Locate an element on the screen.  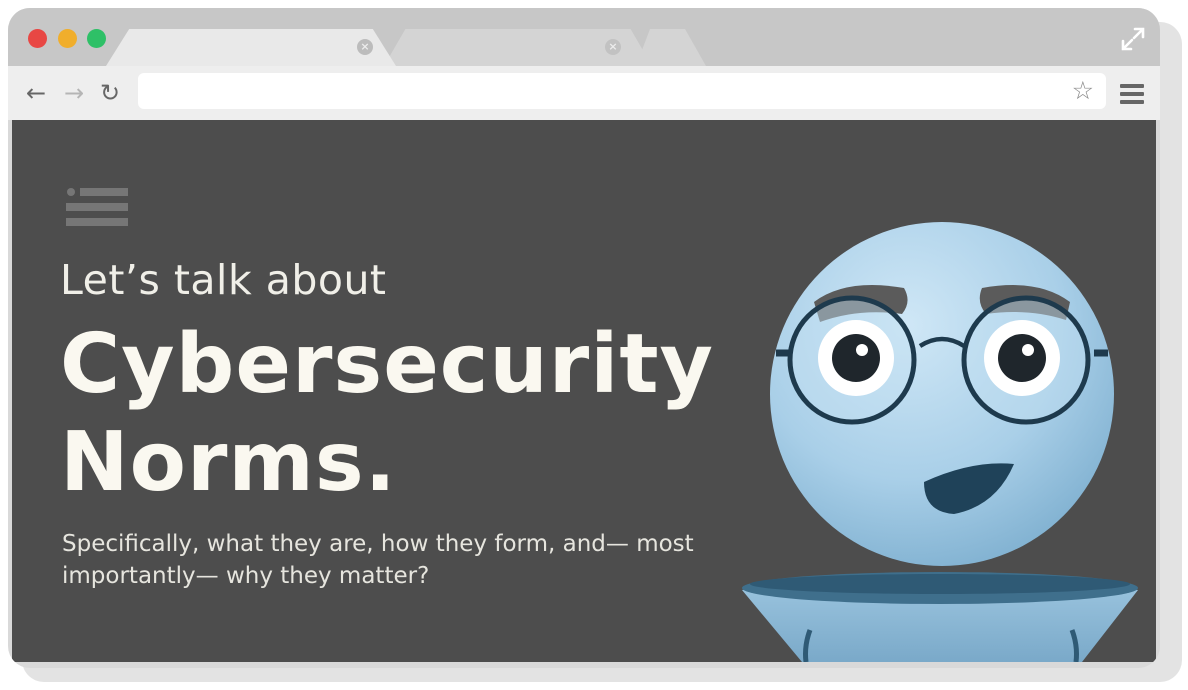
close-window-button is located at coordinates (37, 38).